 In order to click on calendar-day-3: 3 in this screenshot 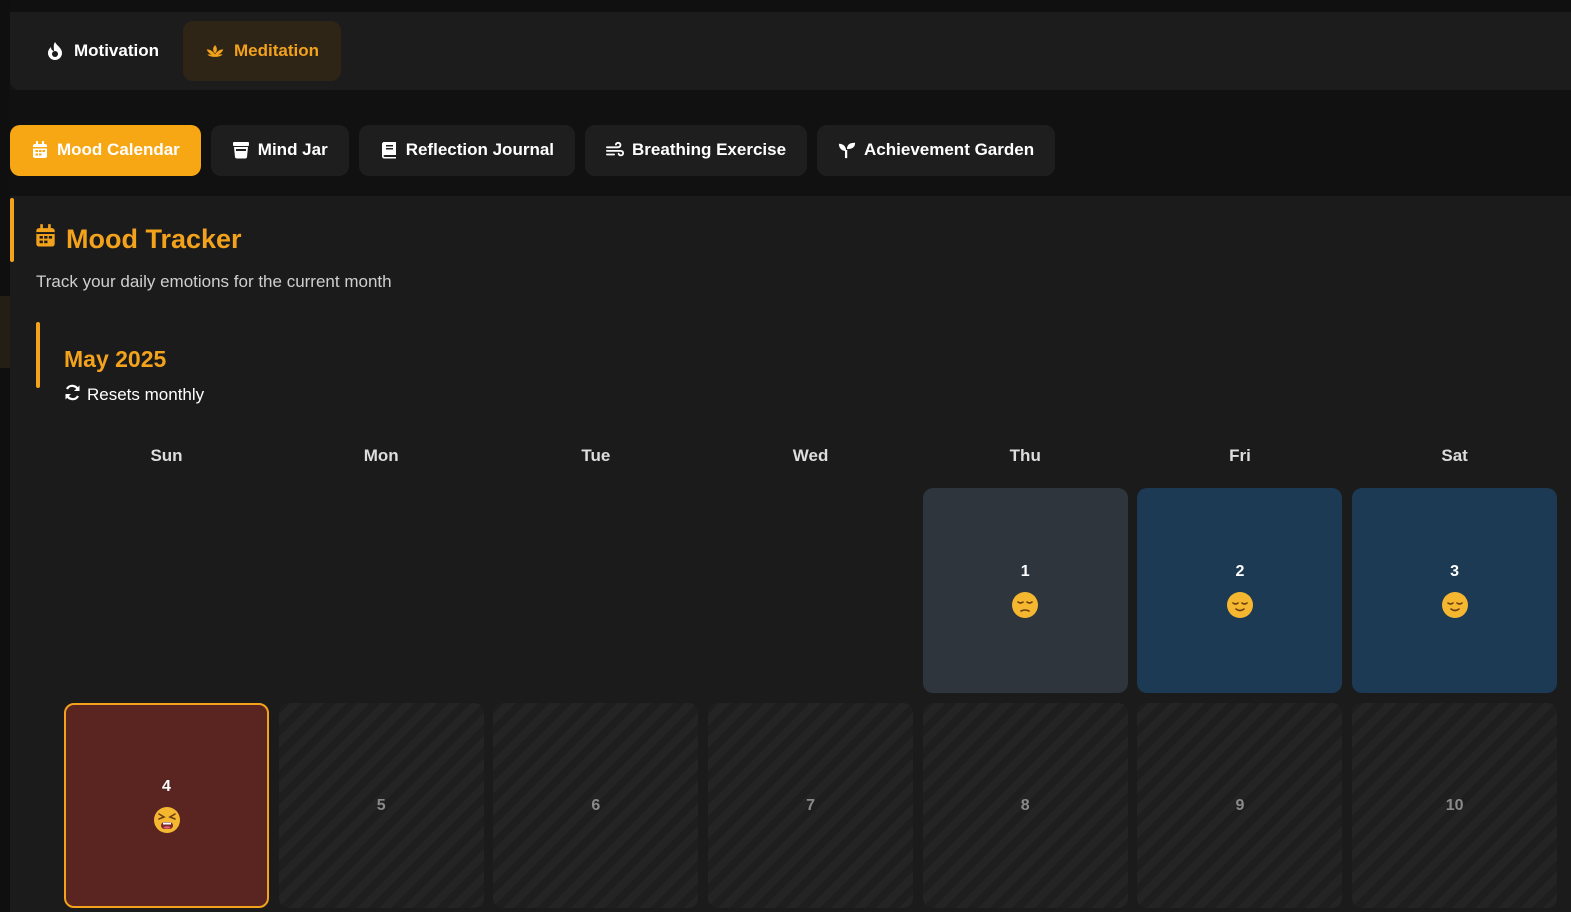, I will do `click(1455, 590)`.